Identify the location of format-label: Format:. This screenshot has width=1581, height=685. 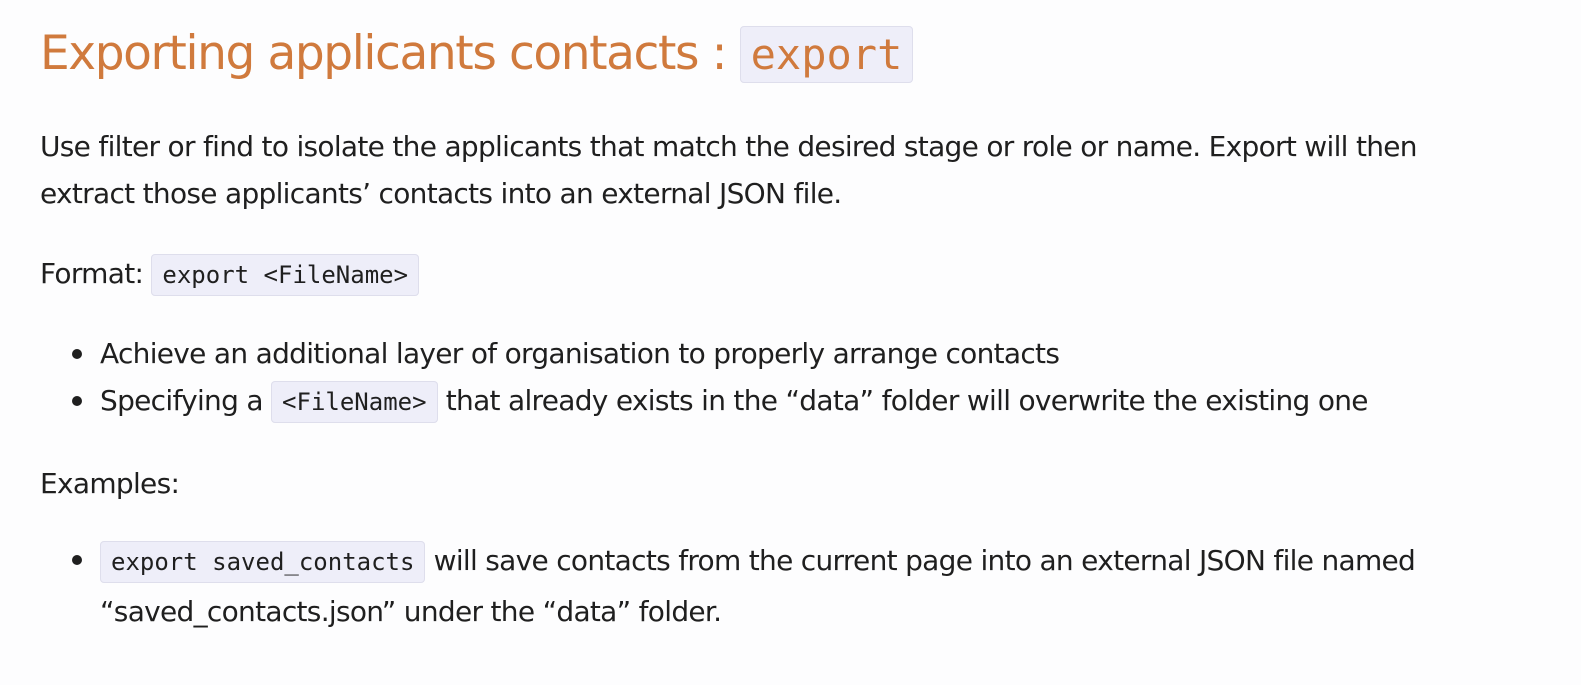
(96, 273).